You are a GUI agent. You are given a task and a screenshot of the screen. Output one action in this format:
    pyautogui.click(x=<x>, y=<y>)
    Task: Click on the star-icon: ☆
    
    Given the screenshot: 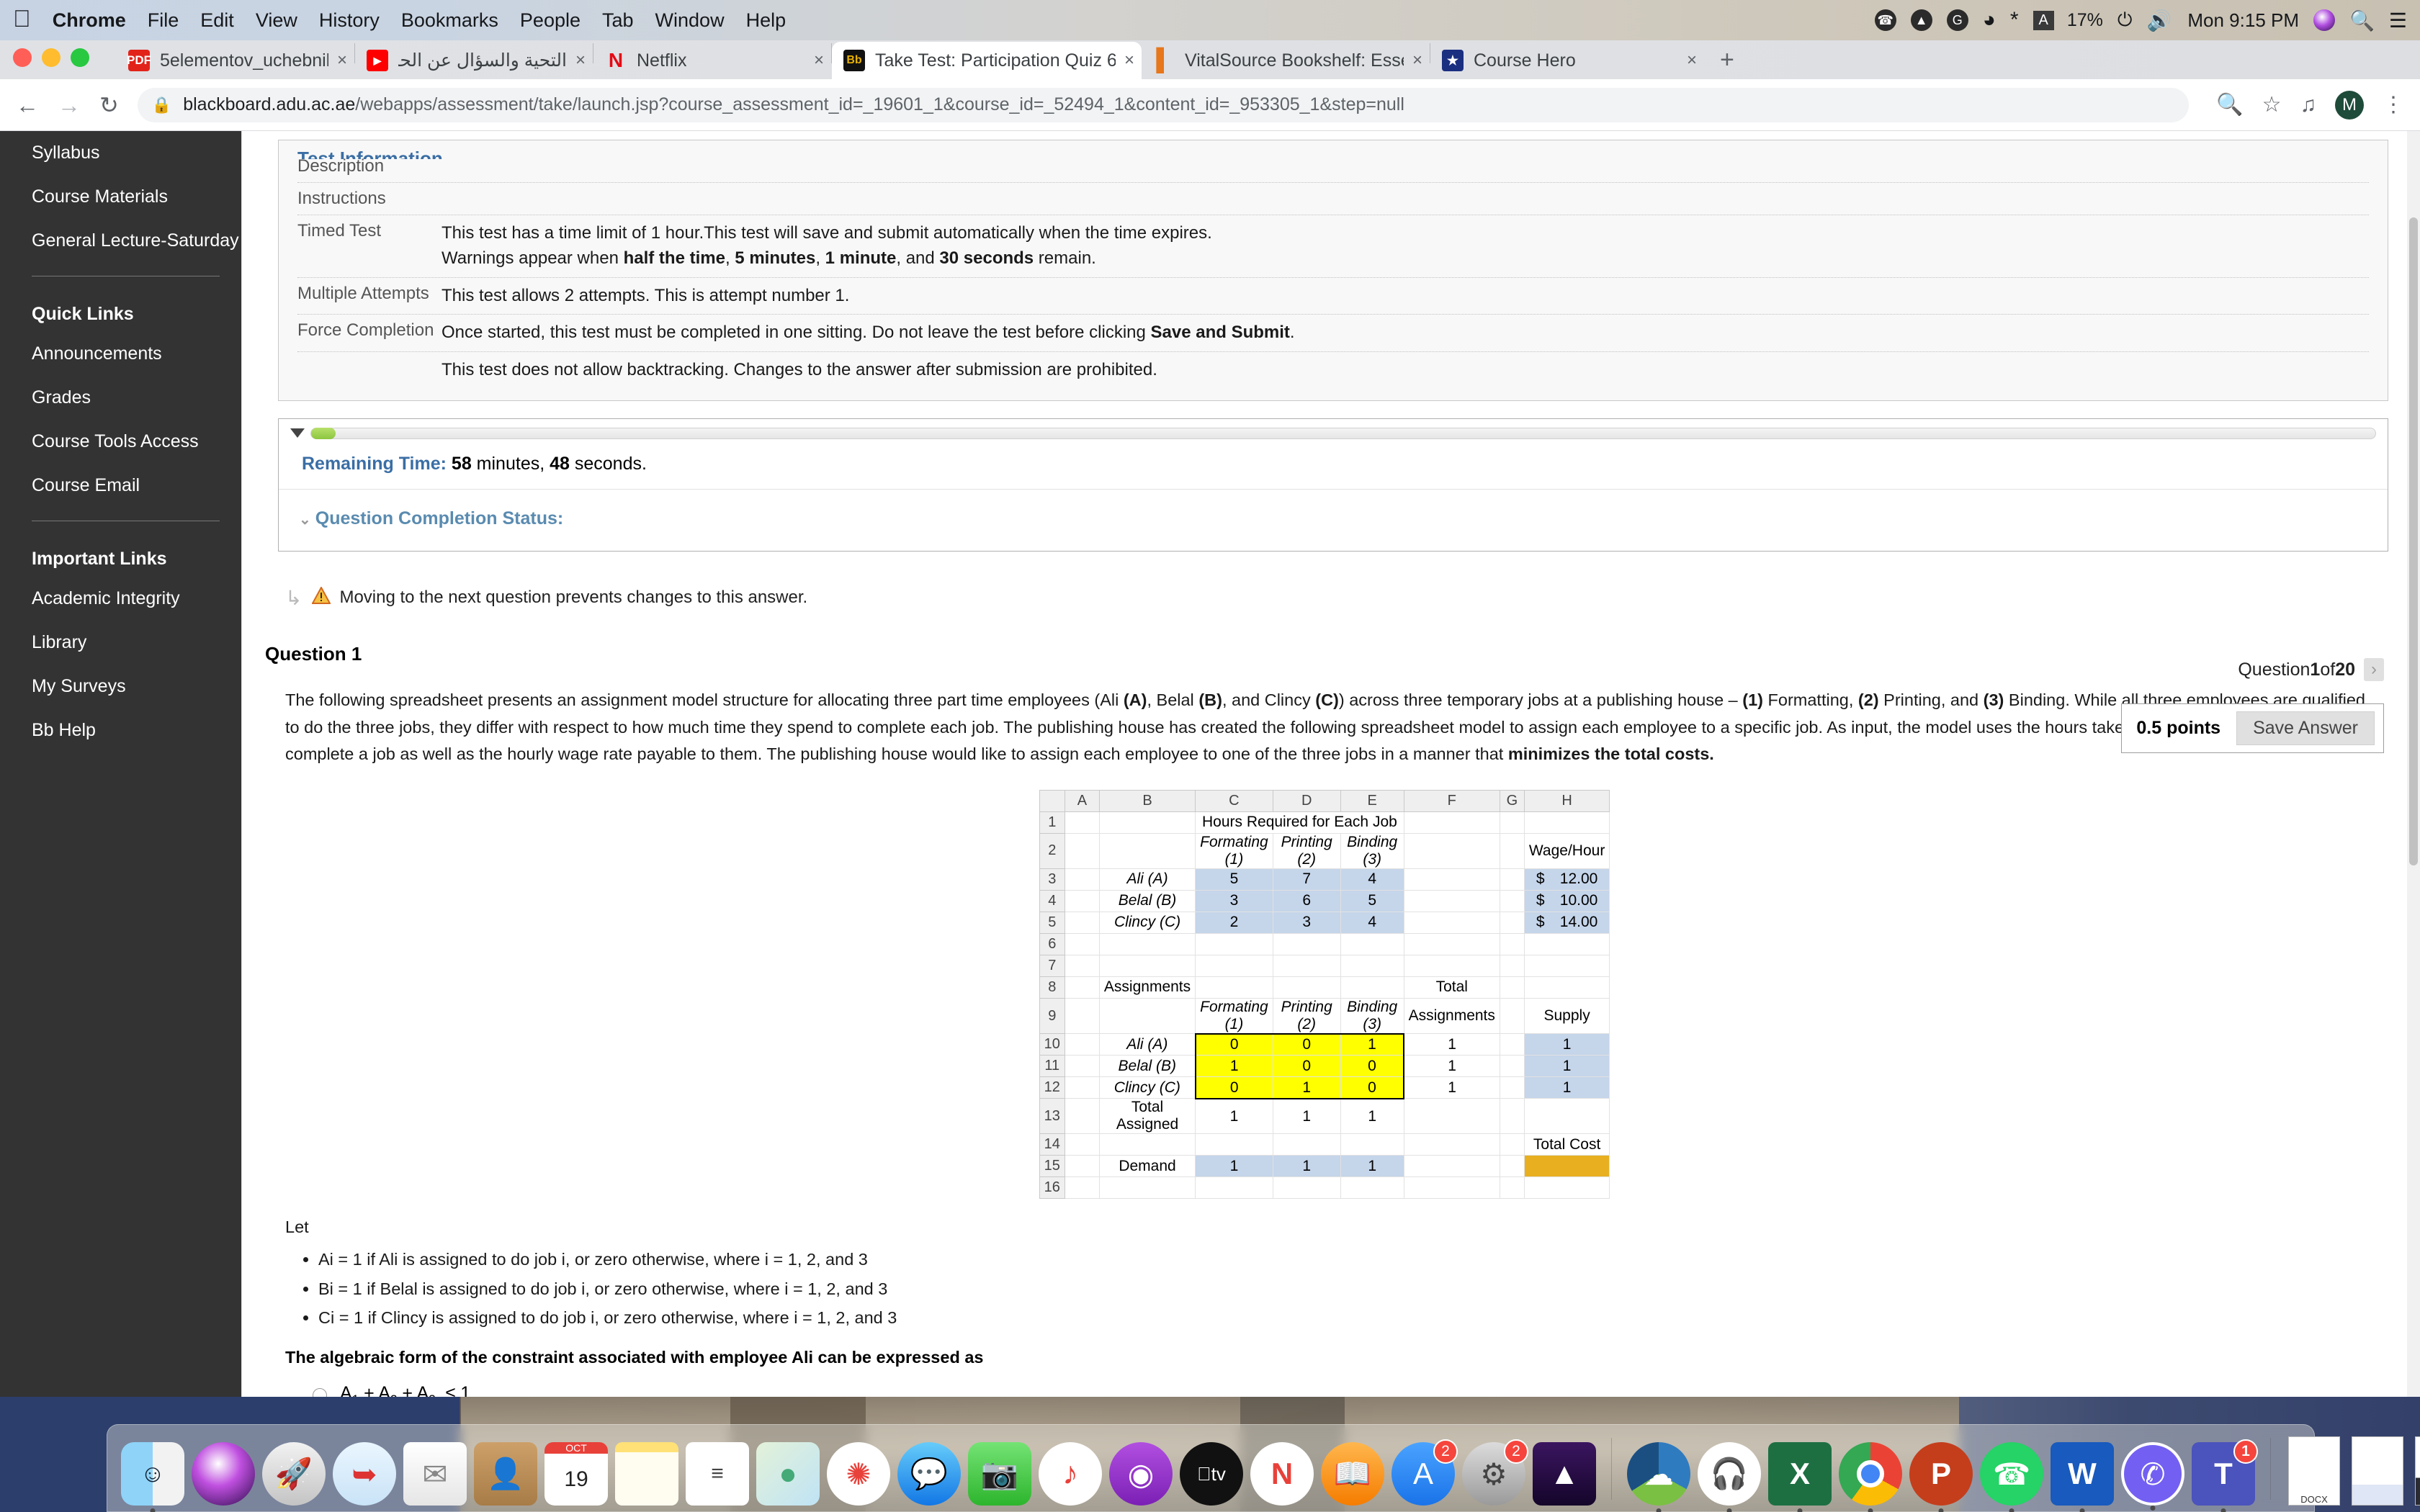 What is the action you would take?
    pyautogui.click(x=2272, y=104)
    